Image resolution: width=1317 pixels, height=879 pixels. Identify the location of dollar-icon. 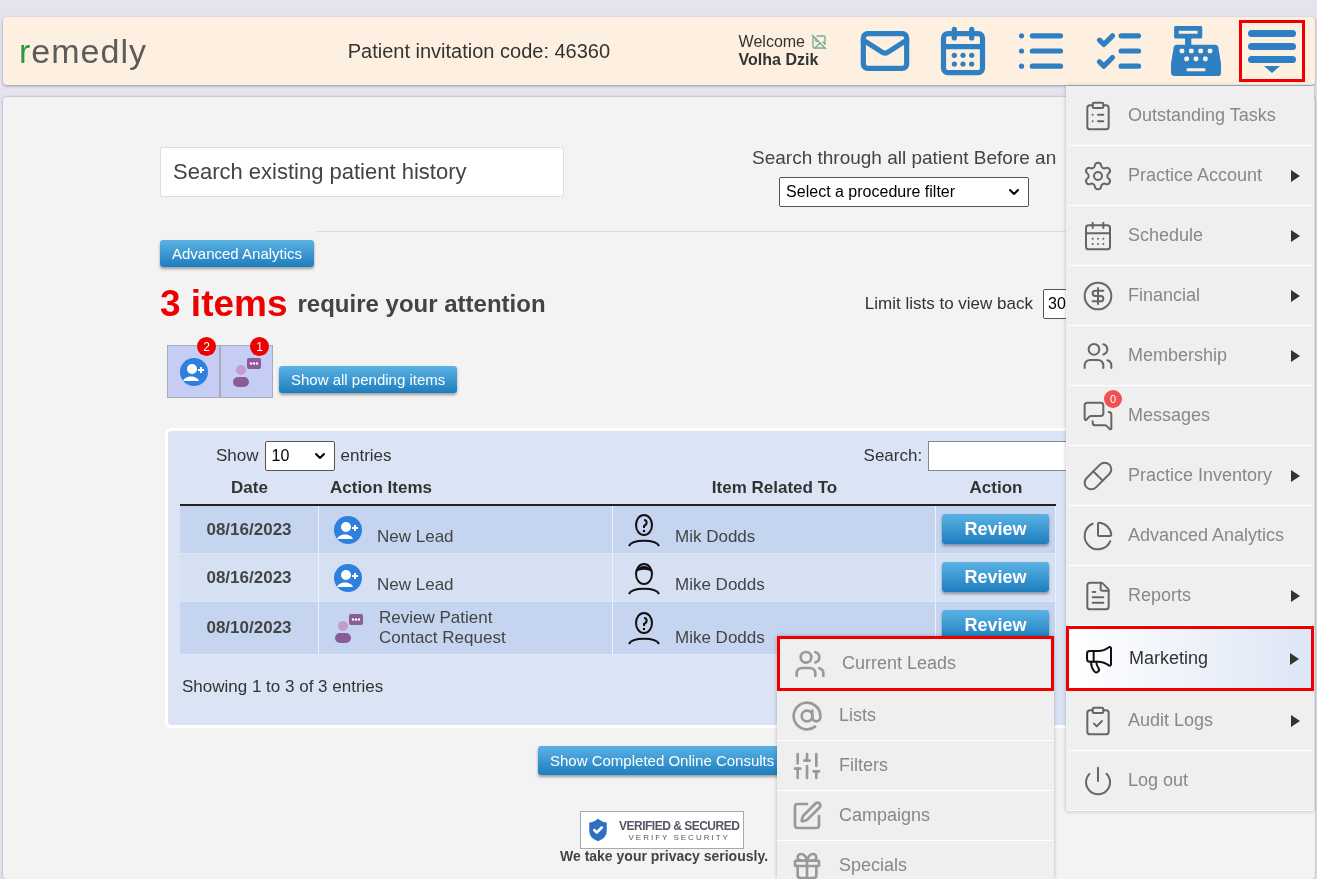
(1098, 295).